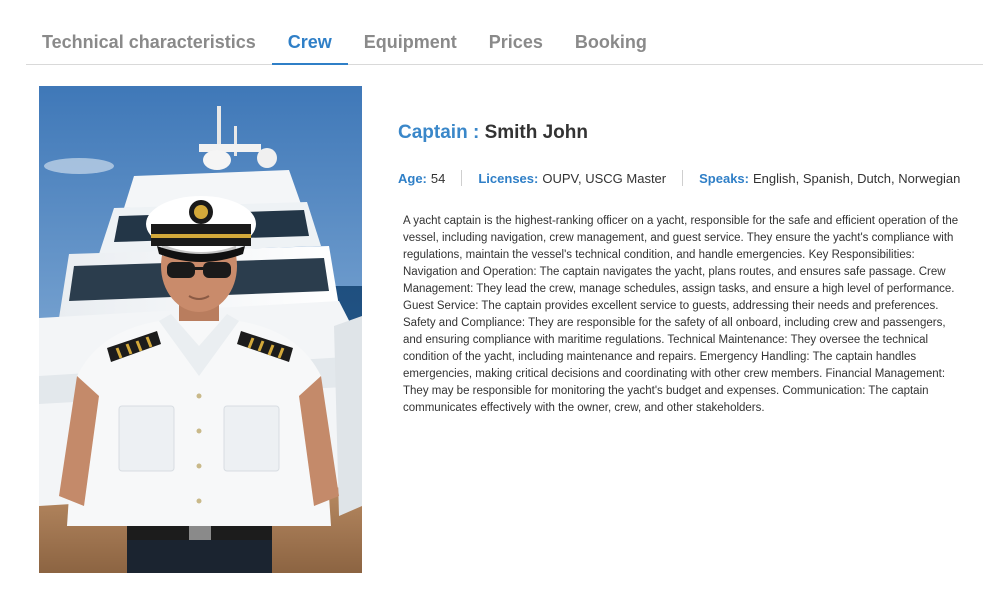  Describe the element at coordinates (508, 178) in the screenshot. I see `licenses-label: Licenses:` at that location.